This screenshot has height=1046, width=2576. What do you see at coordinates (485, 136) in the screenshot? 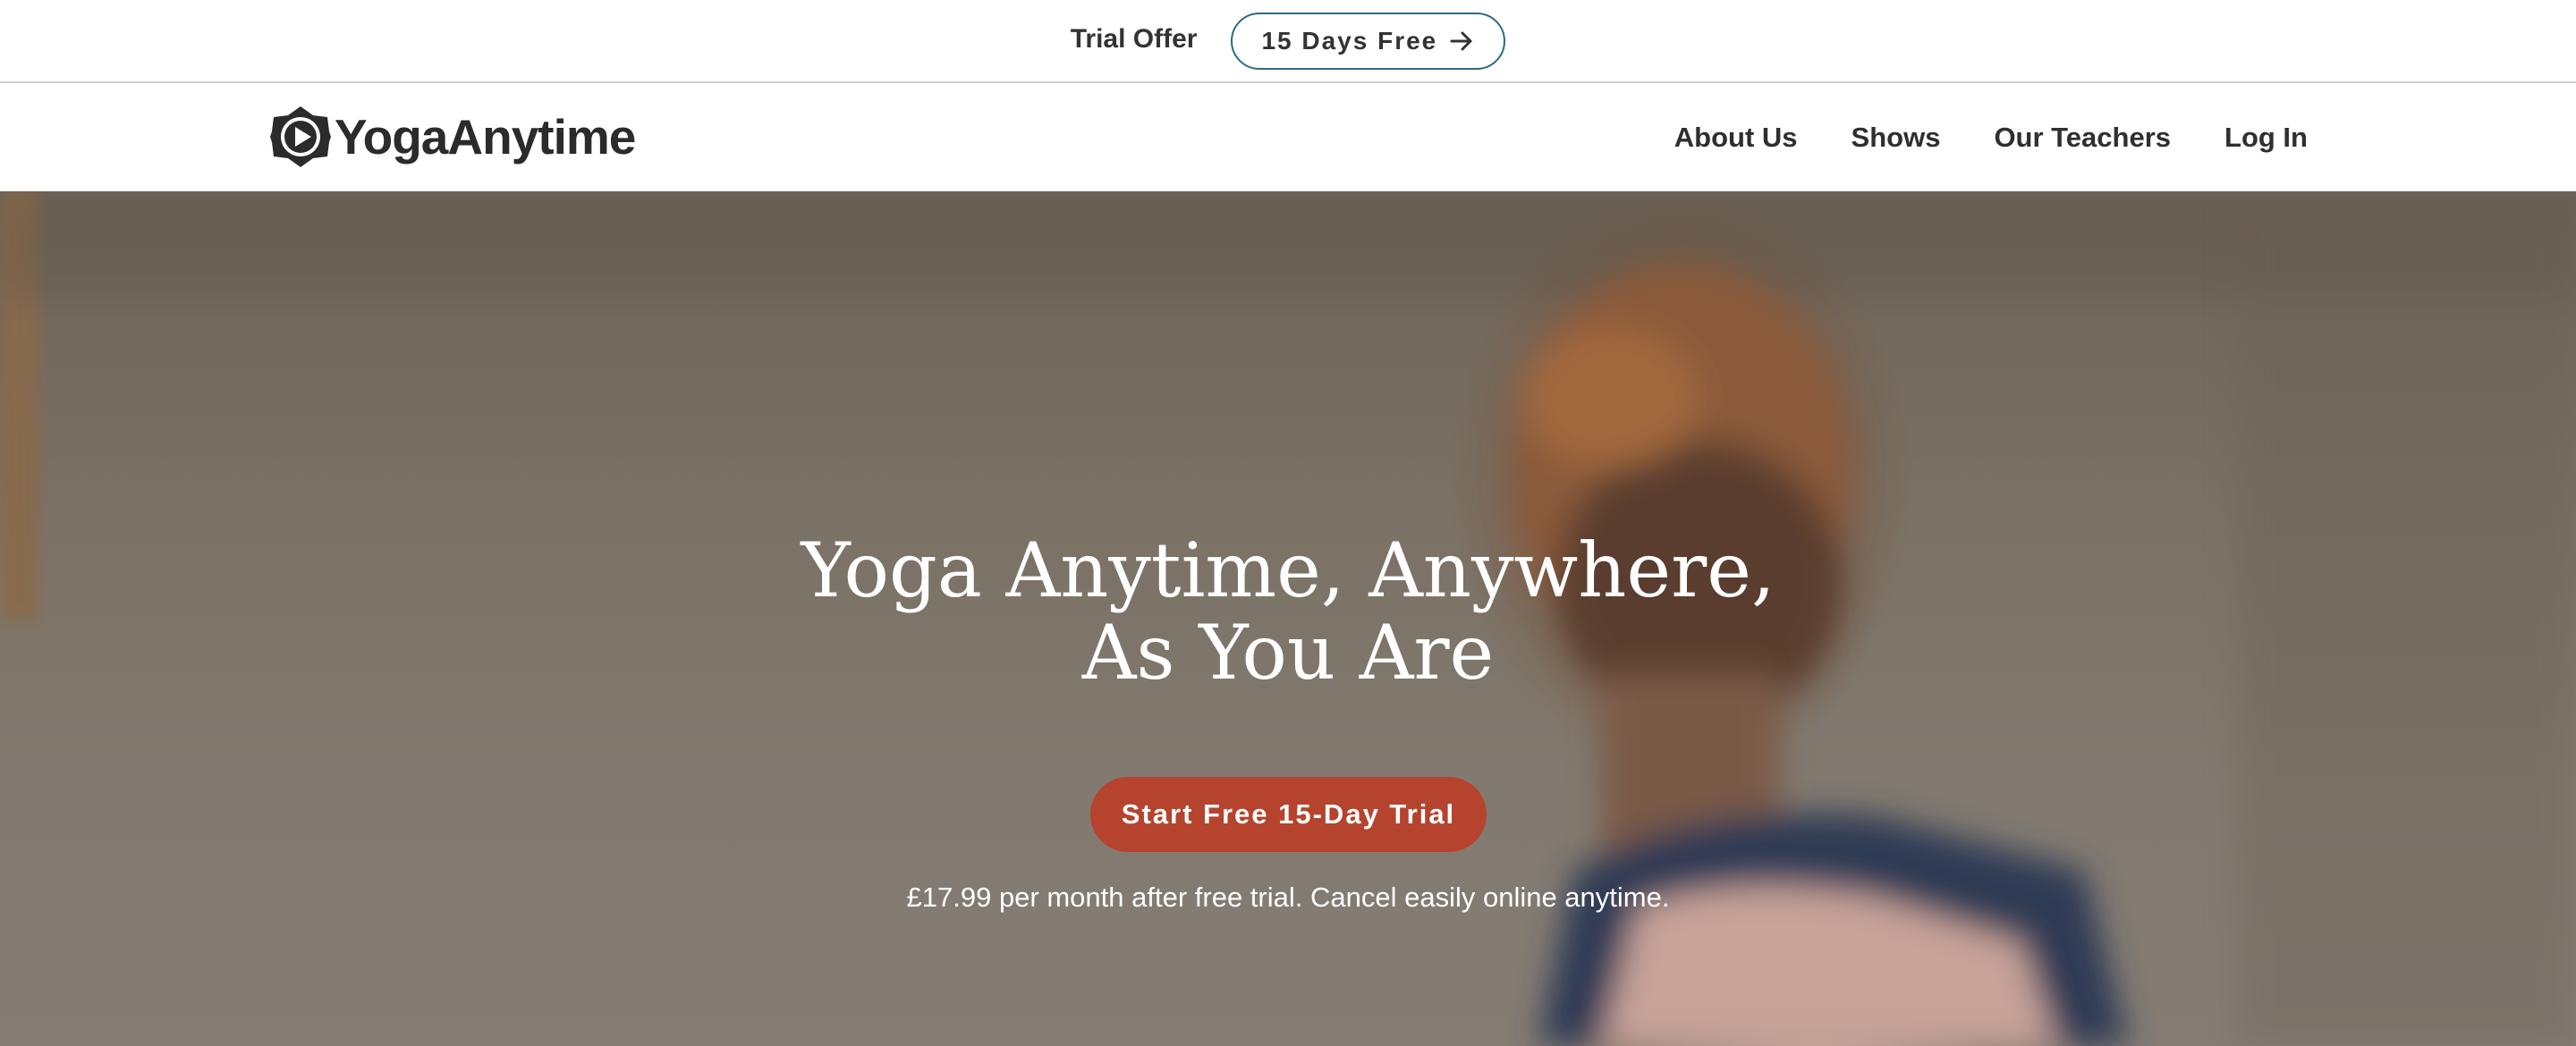
I see `logo-text: YogaAnytime` at bounding box center [485, 136].